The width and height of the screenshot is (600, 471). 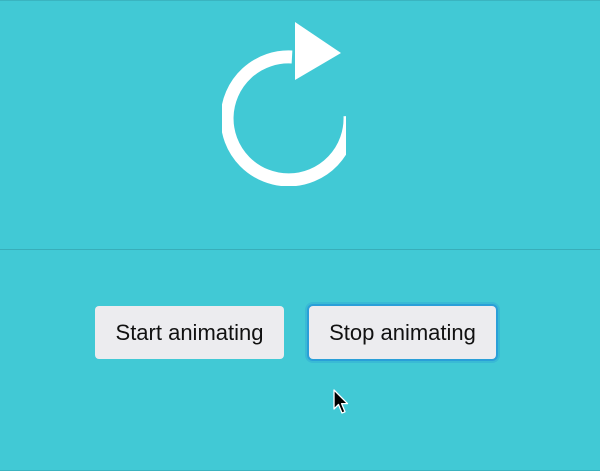 What do you see at coordinates (189, 332) in the screenshot?
I see `start-animating-button: Start animating` at bounding box center [189, 332].